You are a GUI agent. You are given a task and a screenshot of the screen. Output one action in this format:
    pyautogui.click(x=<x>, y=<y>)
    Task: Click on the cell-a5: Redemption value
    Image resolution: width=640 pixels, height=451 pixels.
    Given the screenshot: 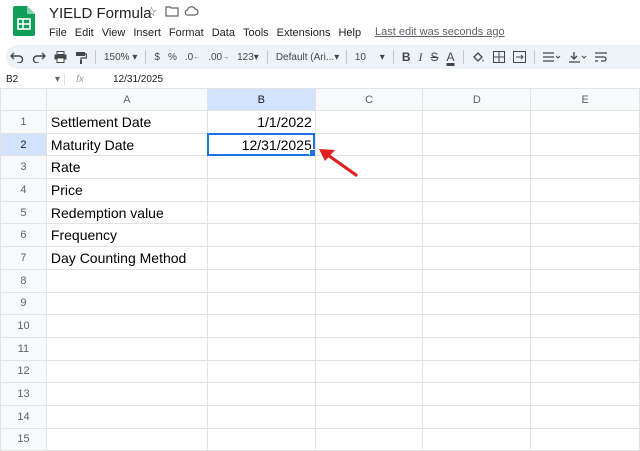 What is the action you would take?
    pyautogui.click(x=126, y=212)
    